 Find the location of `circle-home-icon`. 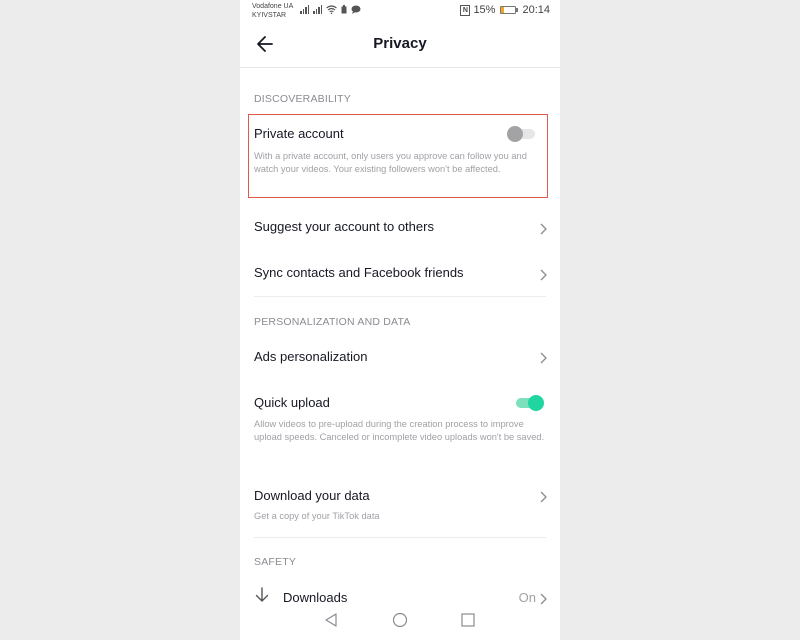

circle-home-icon is located at coordinates (400, 620).